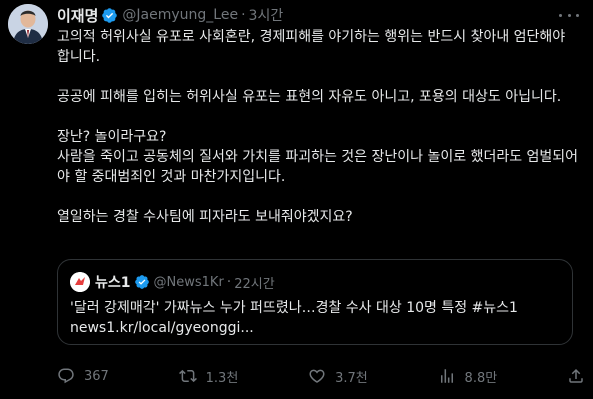  Describe the element at coordinates (317, 376) in the screenshot. I see `heart-icon` at that location.